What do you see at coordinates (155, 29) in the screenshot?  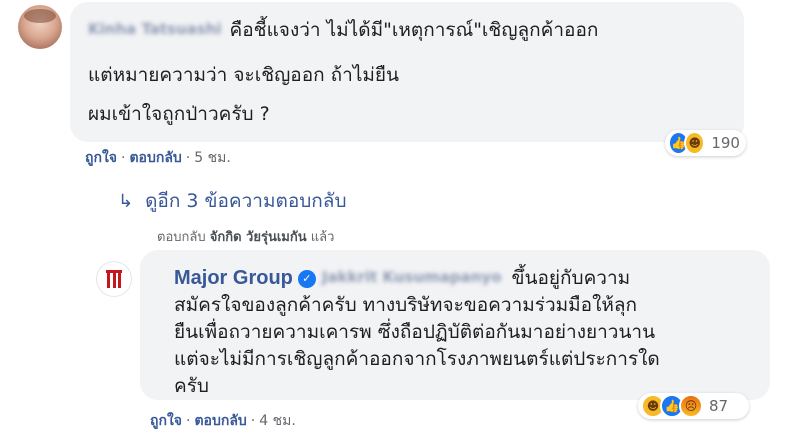 I see `commenter-name: Kinha Tatsuashi` at bounding box center [155, 29].